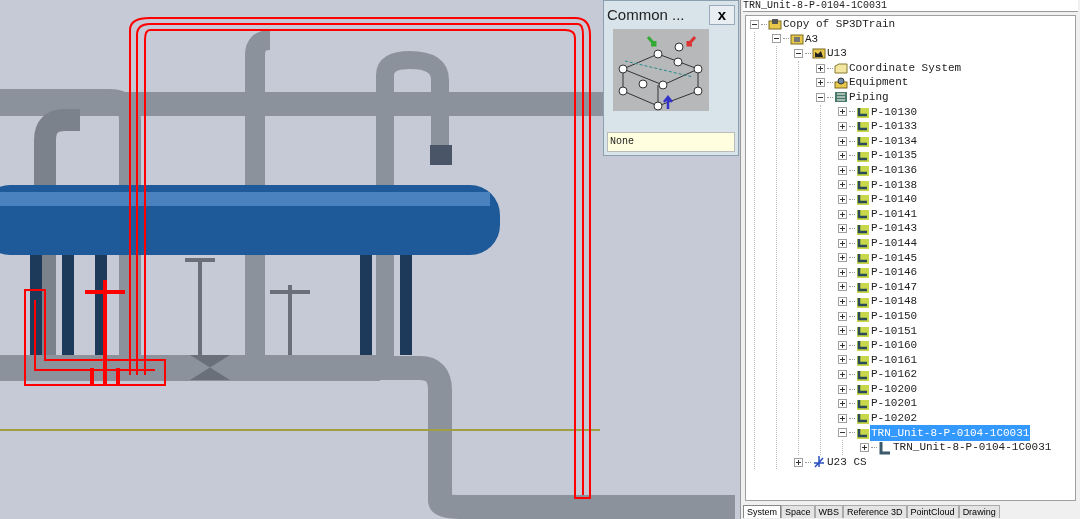  I want to click on valve, so click(210, 367).